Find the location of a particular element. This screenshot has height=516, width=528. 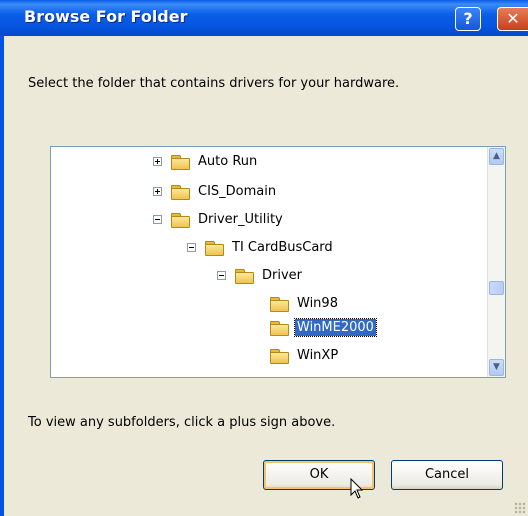

scrollbar-thumb is located at coordinates (496, 288).